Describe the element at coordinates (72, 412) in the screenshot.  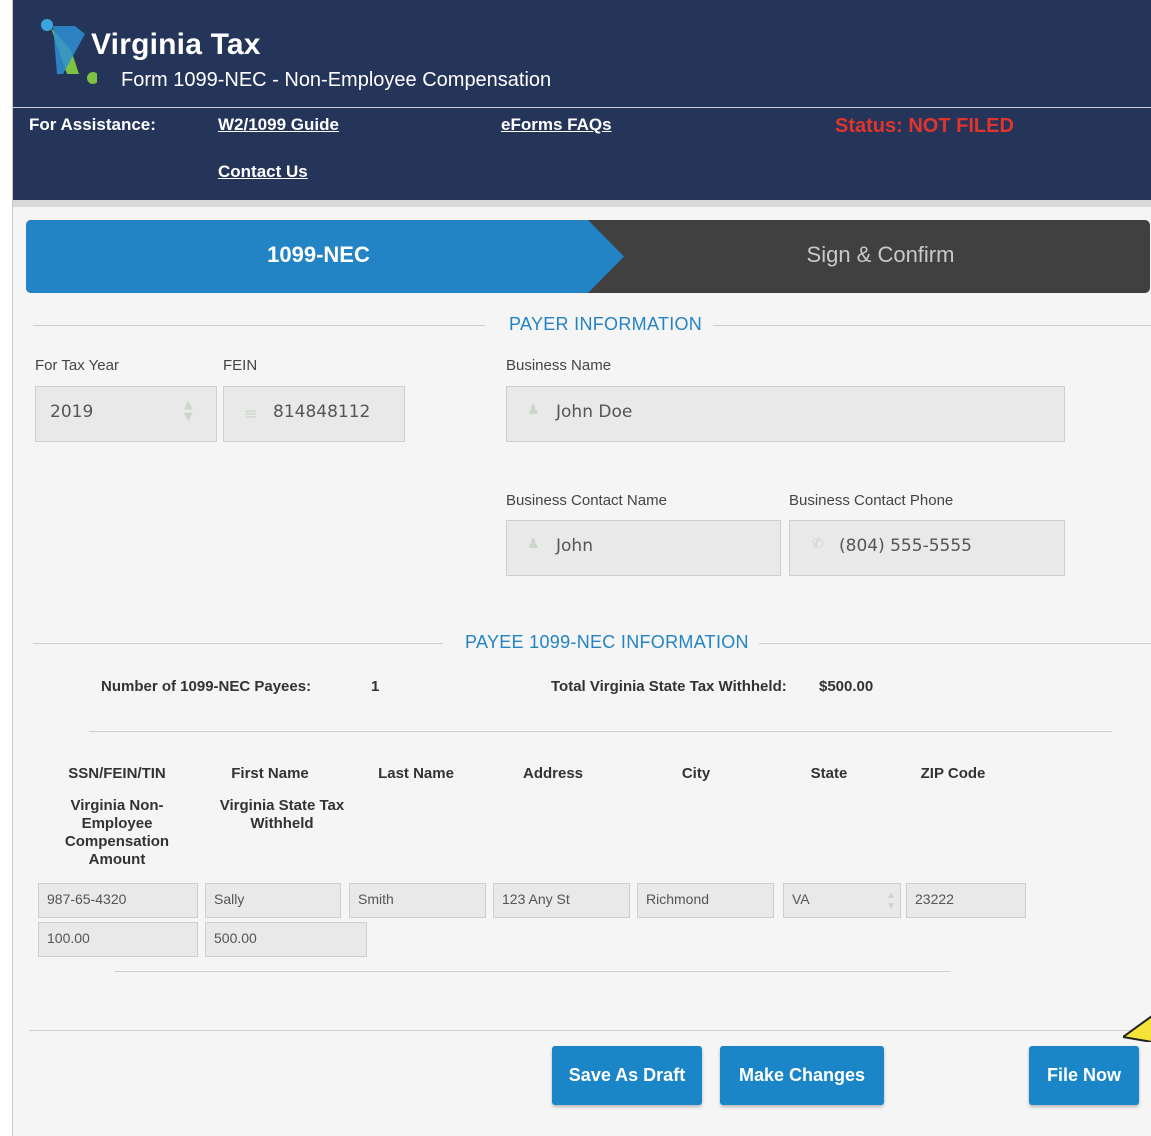
I see `tax-year-value: 2019` at that location.